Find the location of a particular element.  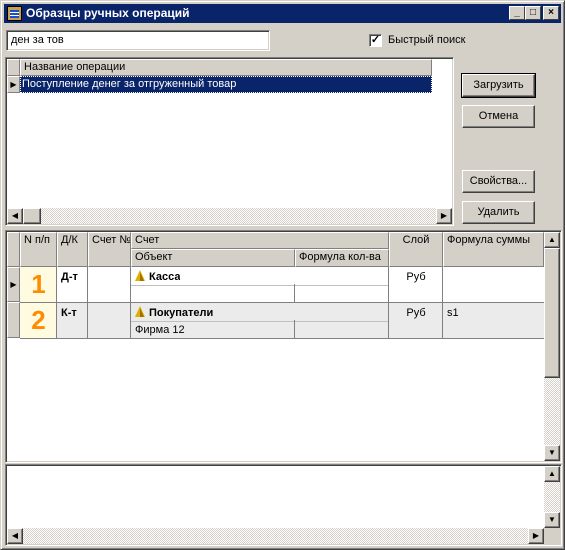

col-num-header: N п/п is located at coordinates (38, 249).